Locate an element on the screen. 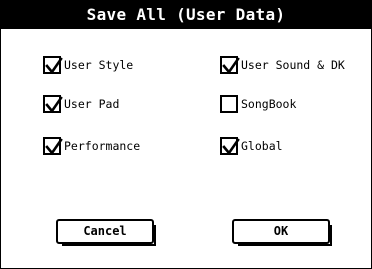  option-songbook: SongBook is located at coordinates (258, 104).